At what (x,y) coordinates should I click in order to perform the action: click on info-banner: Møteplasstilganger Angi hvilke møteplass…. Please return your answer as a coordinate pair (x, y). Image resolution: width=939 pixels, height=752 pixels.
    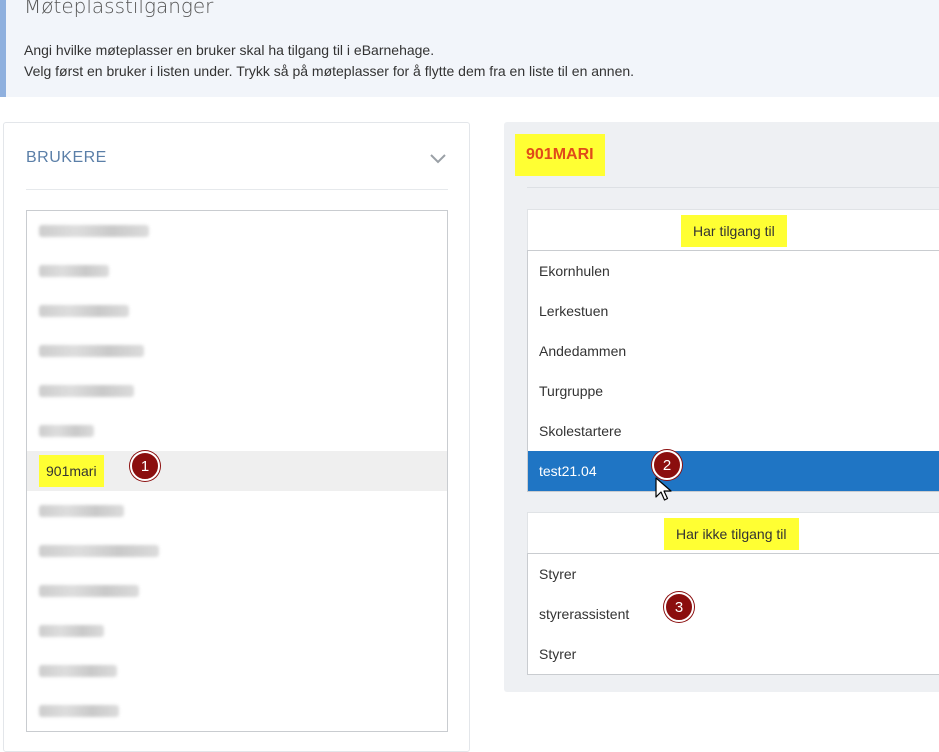
    Looking at the image, I should click on (469, 48).